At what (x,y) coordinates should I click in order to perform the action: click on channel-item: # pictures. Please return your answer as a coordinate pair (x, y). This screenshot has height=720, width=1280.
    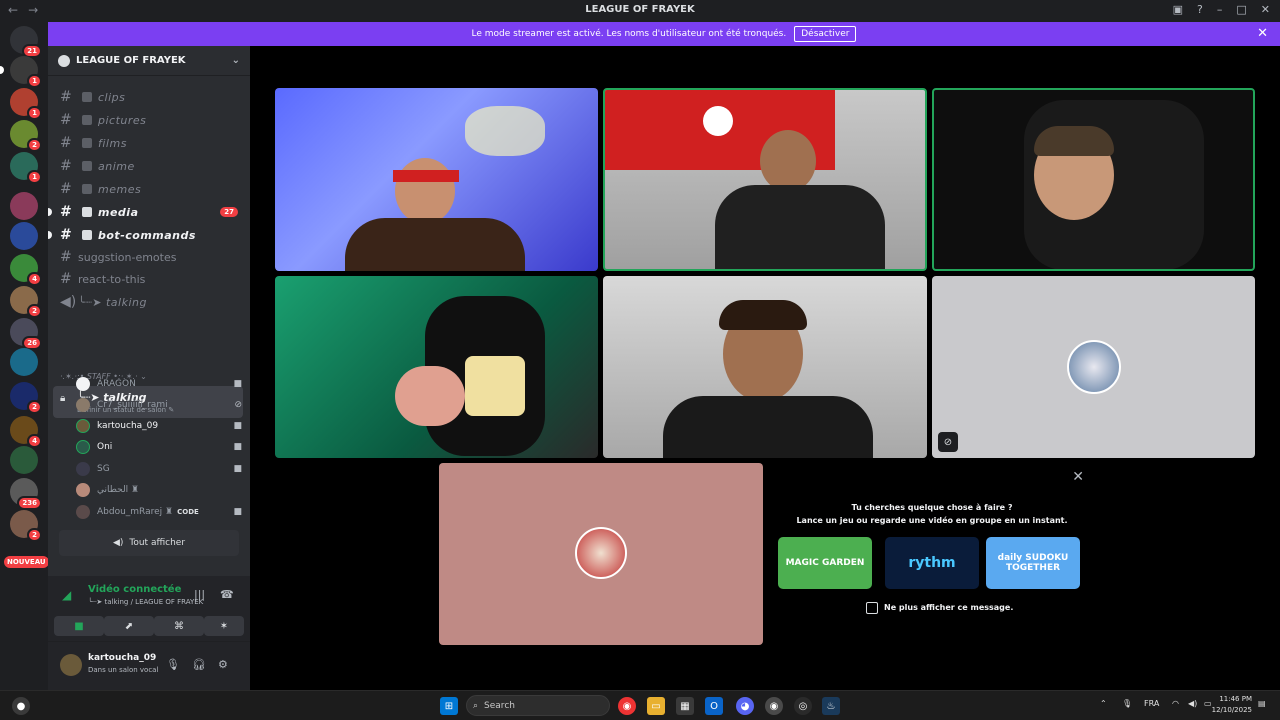
    Looking at the image, I should click on (149, 120).